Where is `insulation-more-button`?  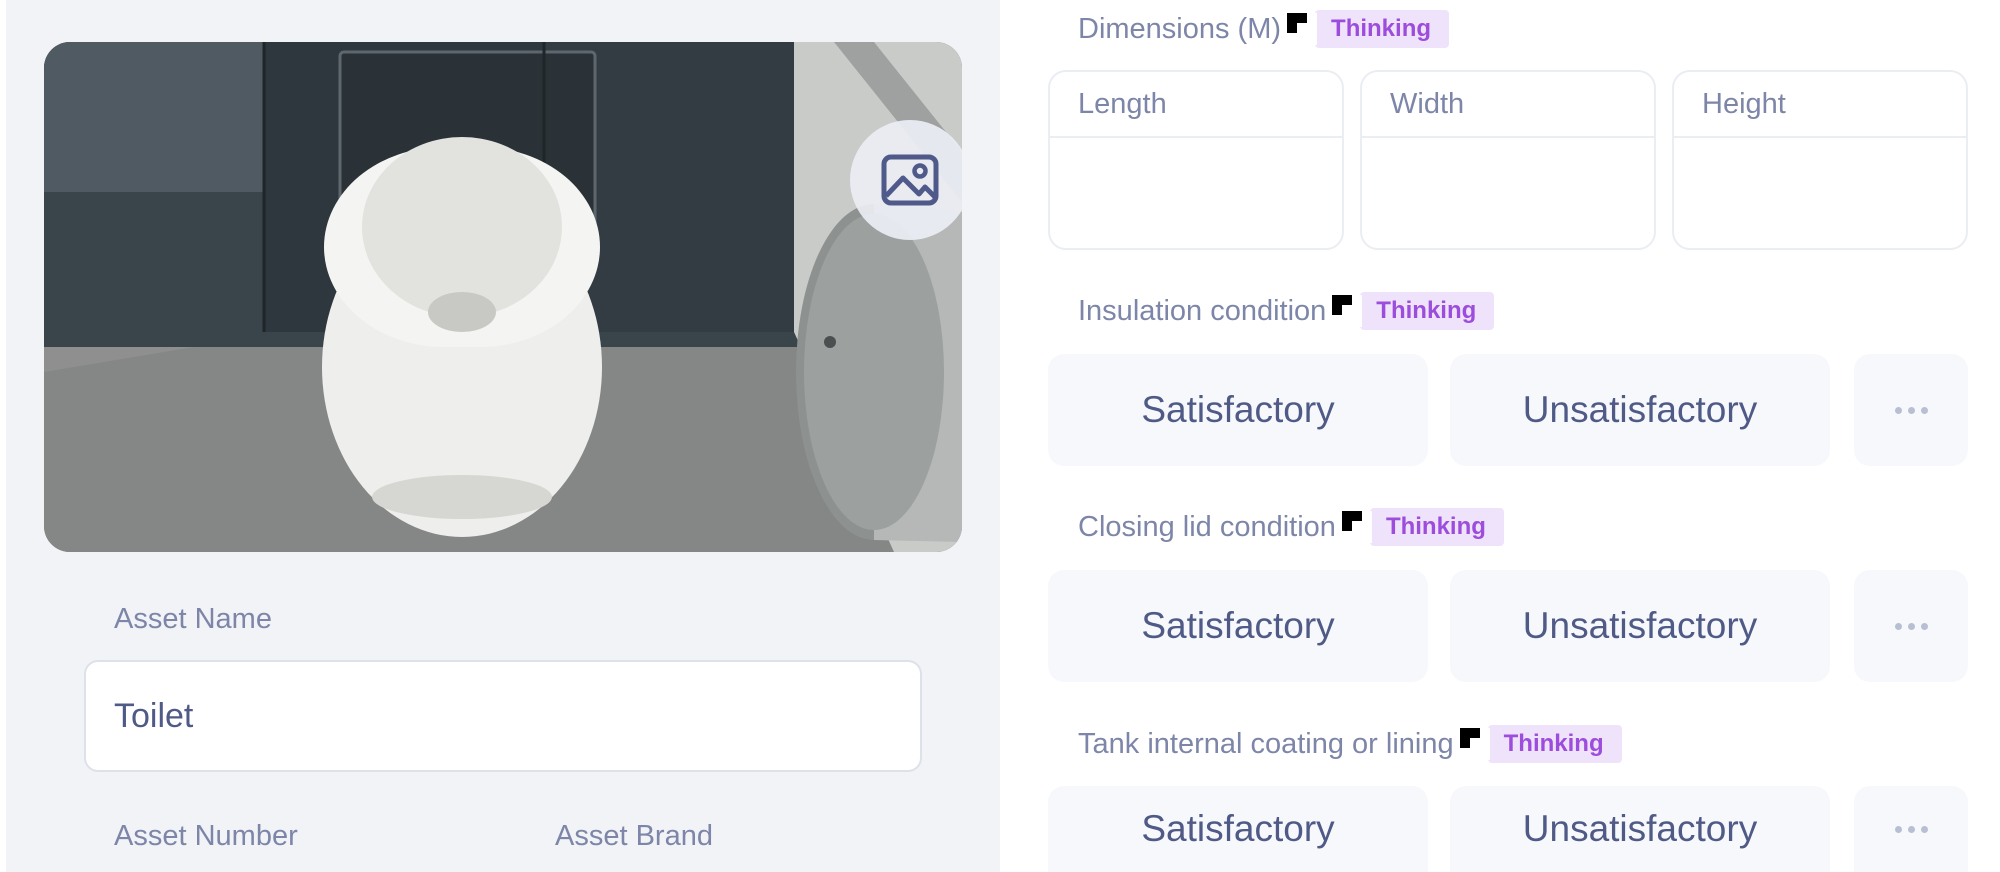 insulation-more-button is located at coordinates (1911, 410).